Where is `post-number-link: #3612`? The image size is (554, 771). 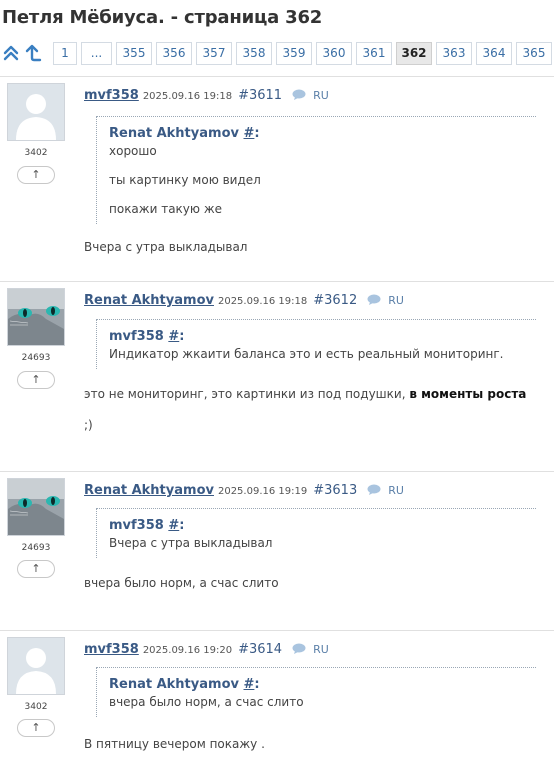
post-number-link: #3612 is located at coordinates (335, 300).